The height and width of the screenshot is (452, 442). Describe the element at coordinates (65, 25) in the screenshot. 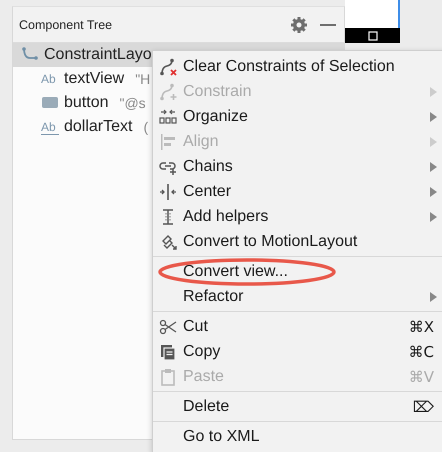

I see `panel-title: Component Tree` at that location.